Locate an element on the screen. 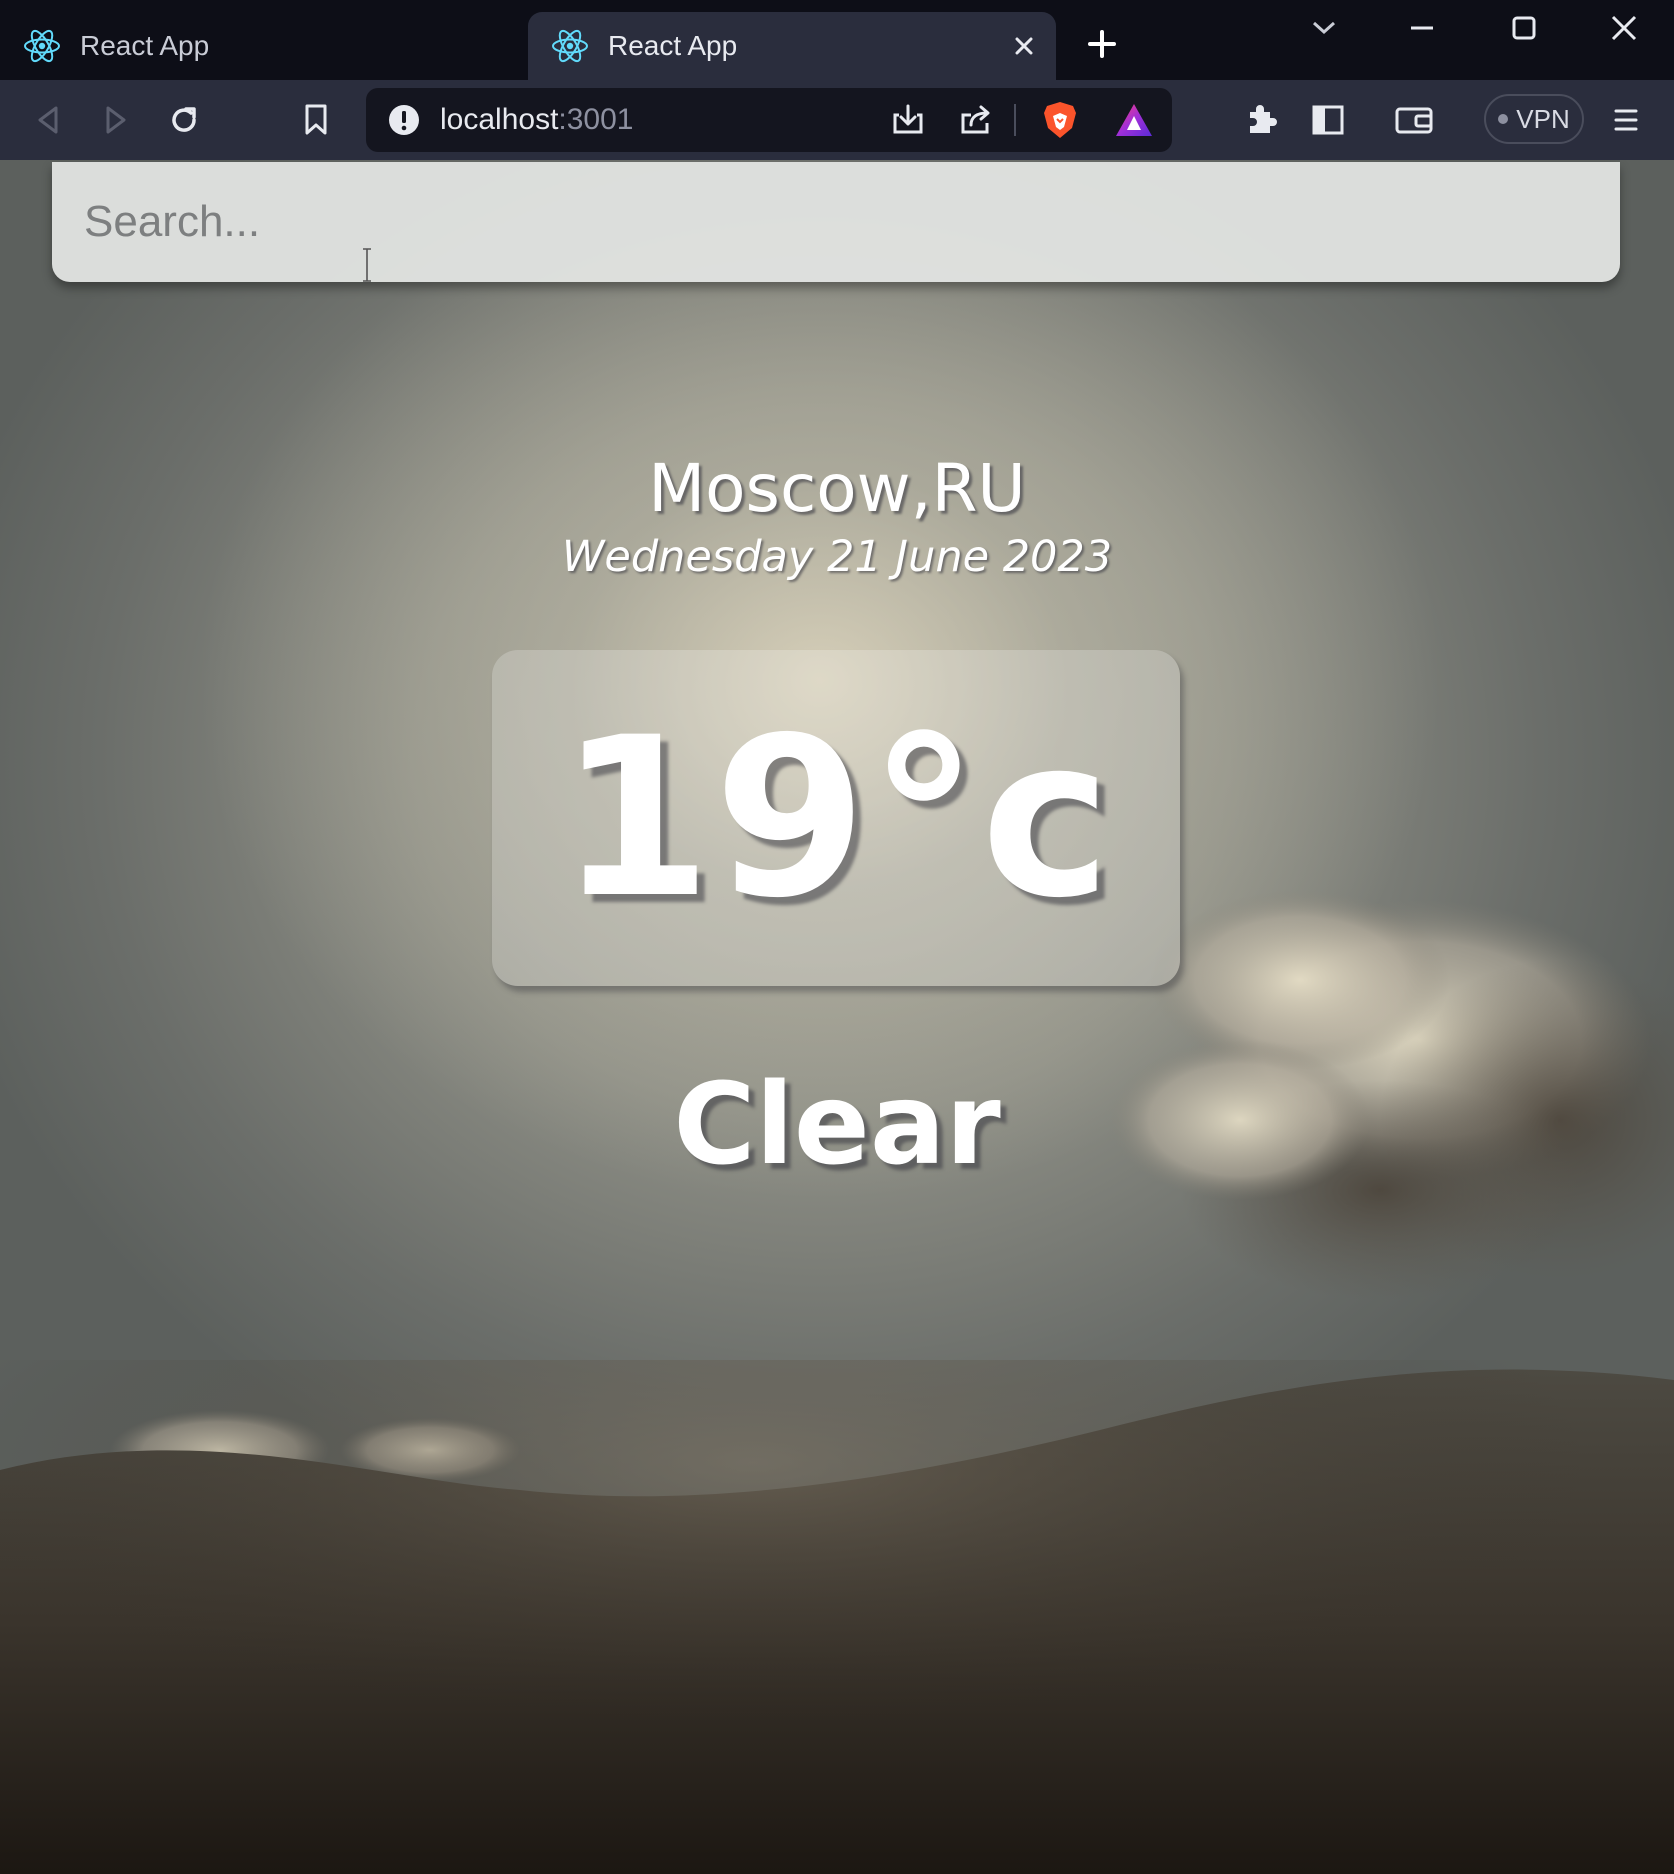 The height and width of the screenshot is (1874, 1674). rewards-triangle-icon is located at coordinates (1134, 120).